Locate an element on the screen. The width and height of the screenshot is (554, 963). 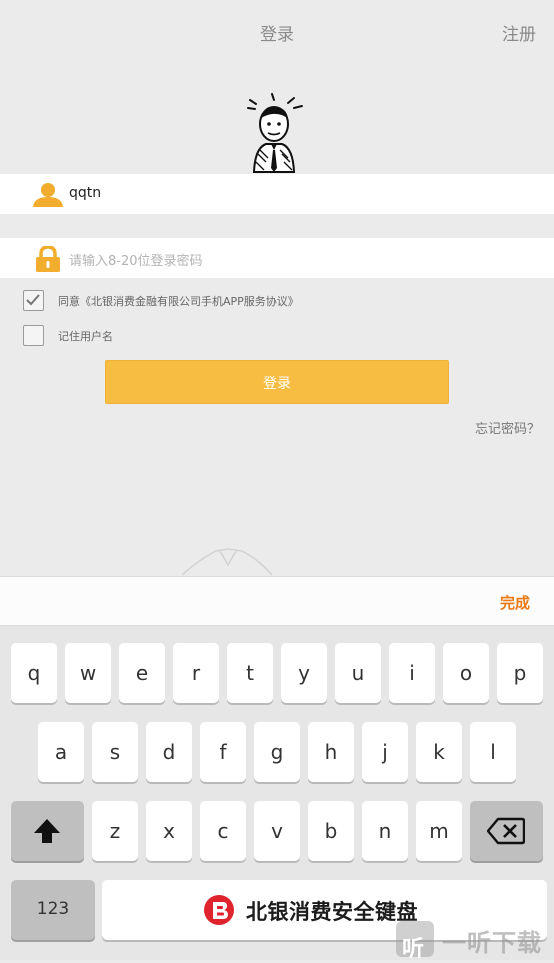
key-label: g is located at coordinates (277, 752).